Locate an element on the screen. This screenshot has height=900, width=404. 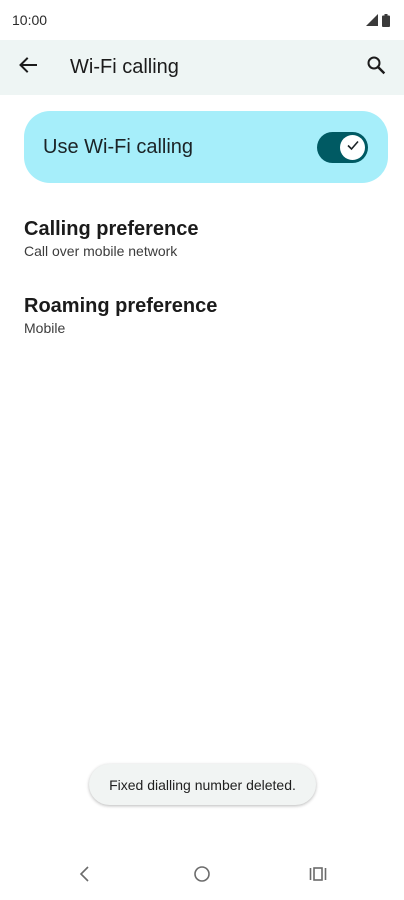
battery-icon is located at coordinates (386, 20).